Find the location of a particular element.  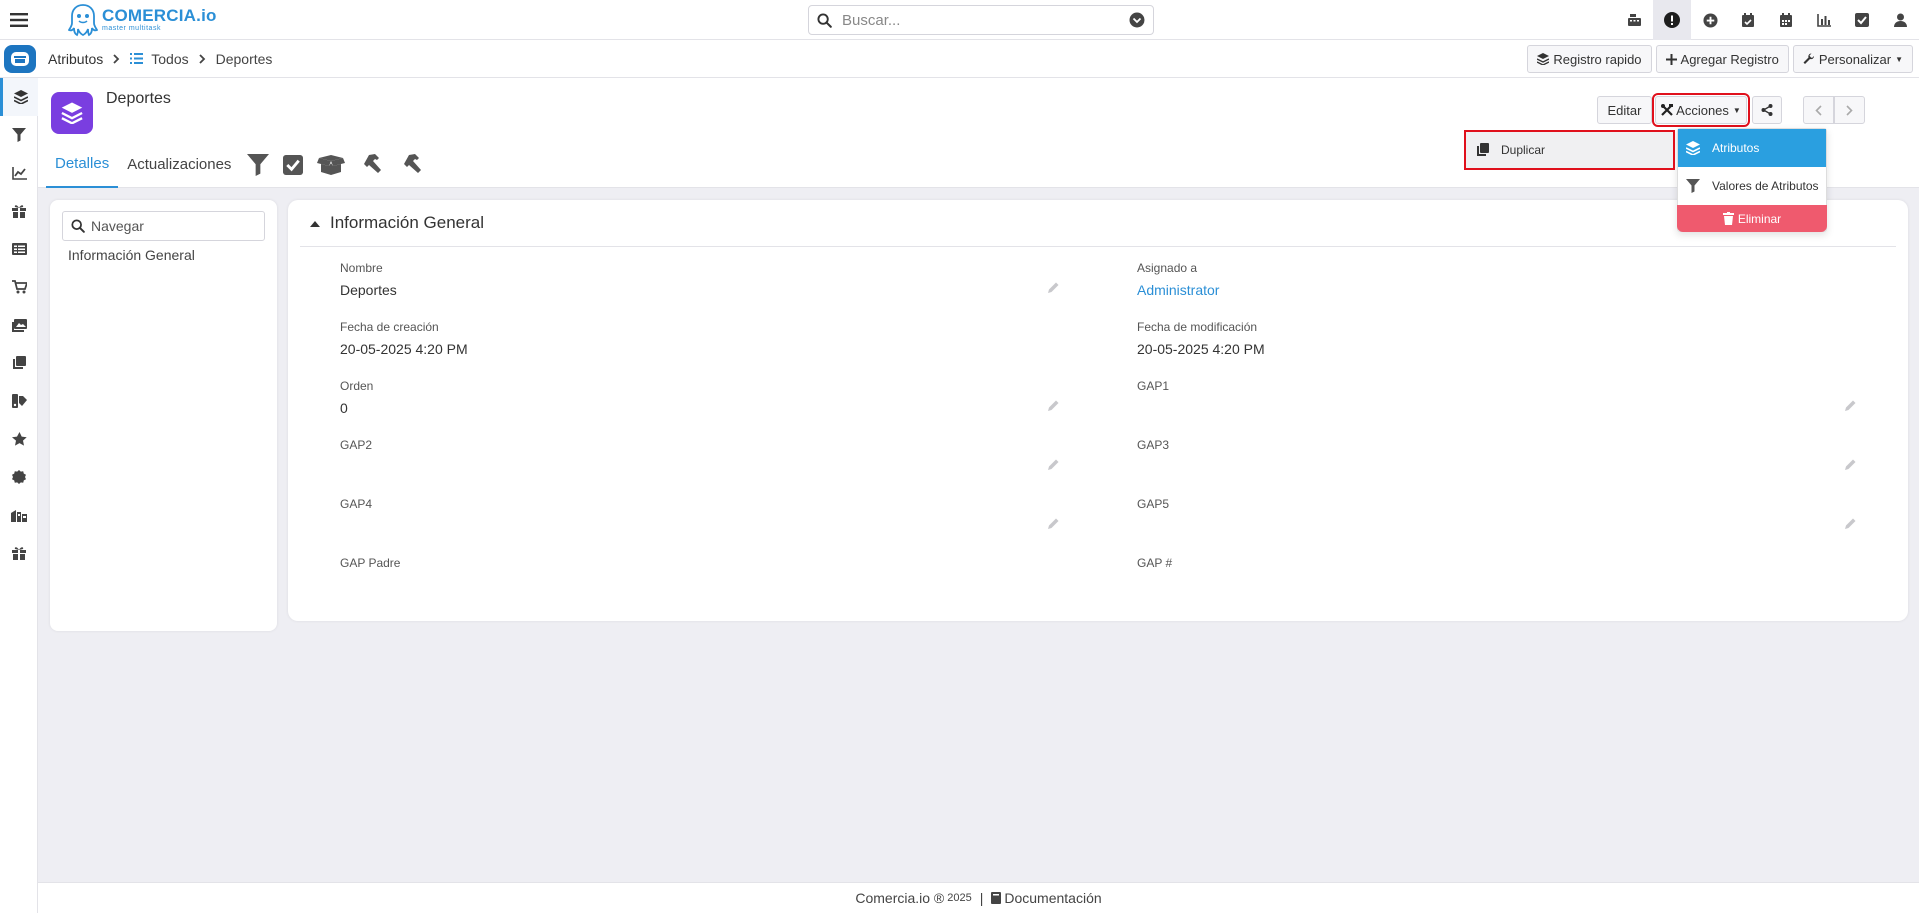

field-fecha-modificacion: Fecha de modificación 20-05-2025 4:20 PM is located at coordinates (1201, 338).